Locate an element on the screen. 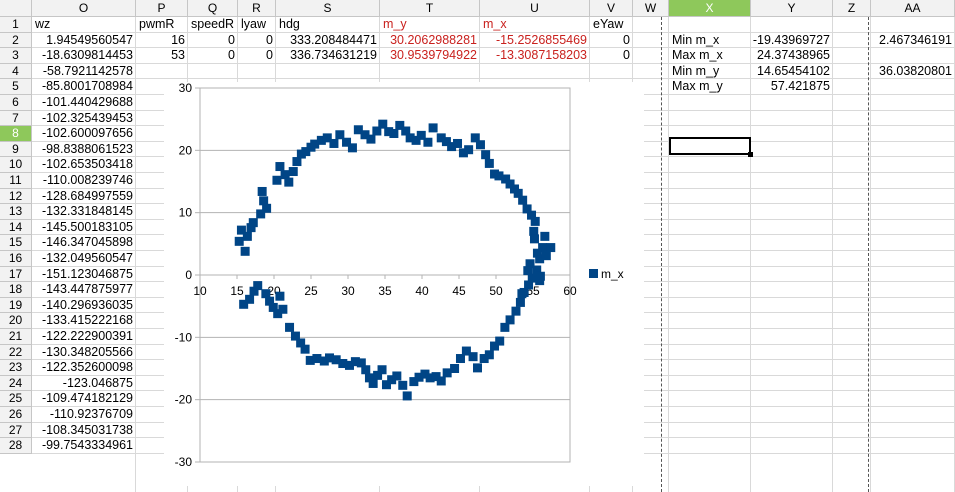 The height and width of the screenshot is (492, 955). row-header-6: 6 is located at coordinates (16, 103).